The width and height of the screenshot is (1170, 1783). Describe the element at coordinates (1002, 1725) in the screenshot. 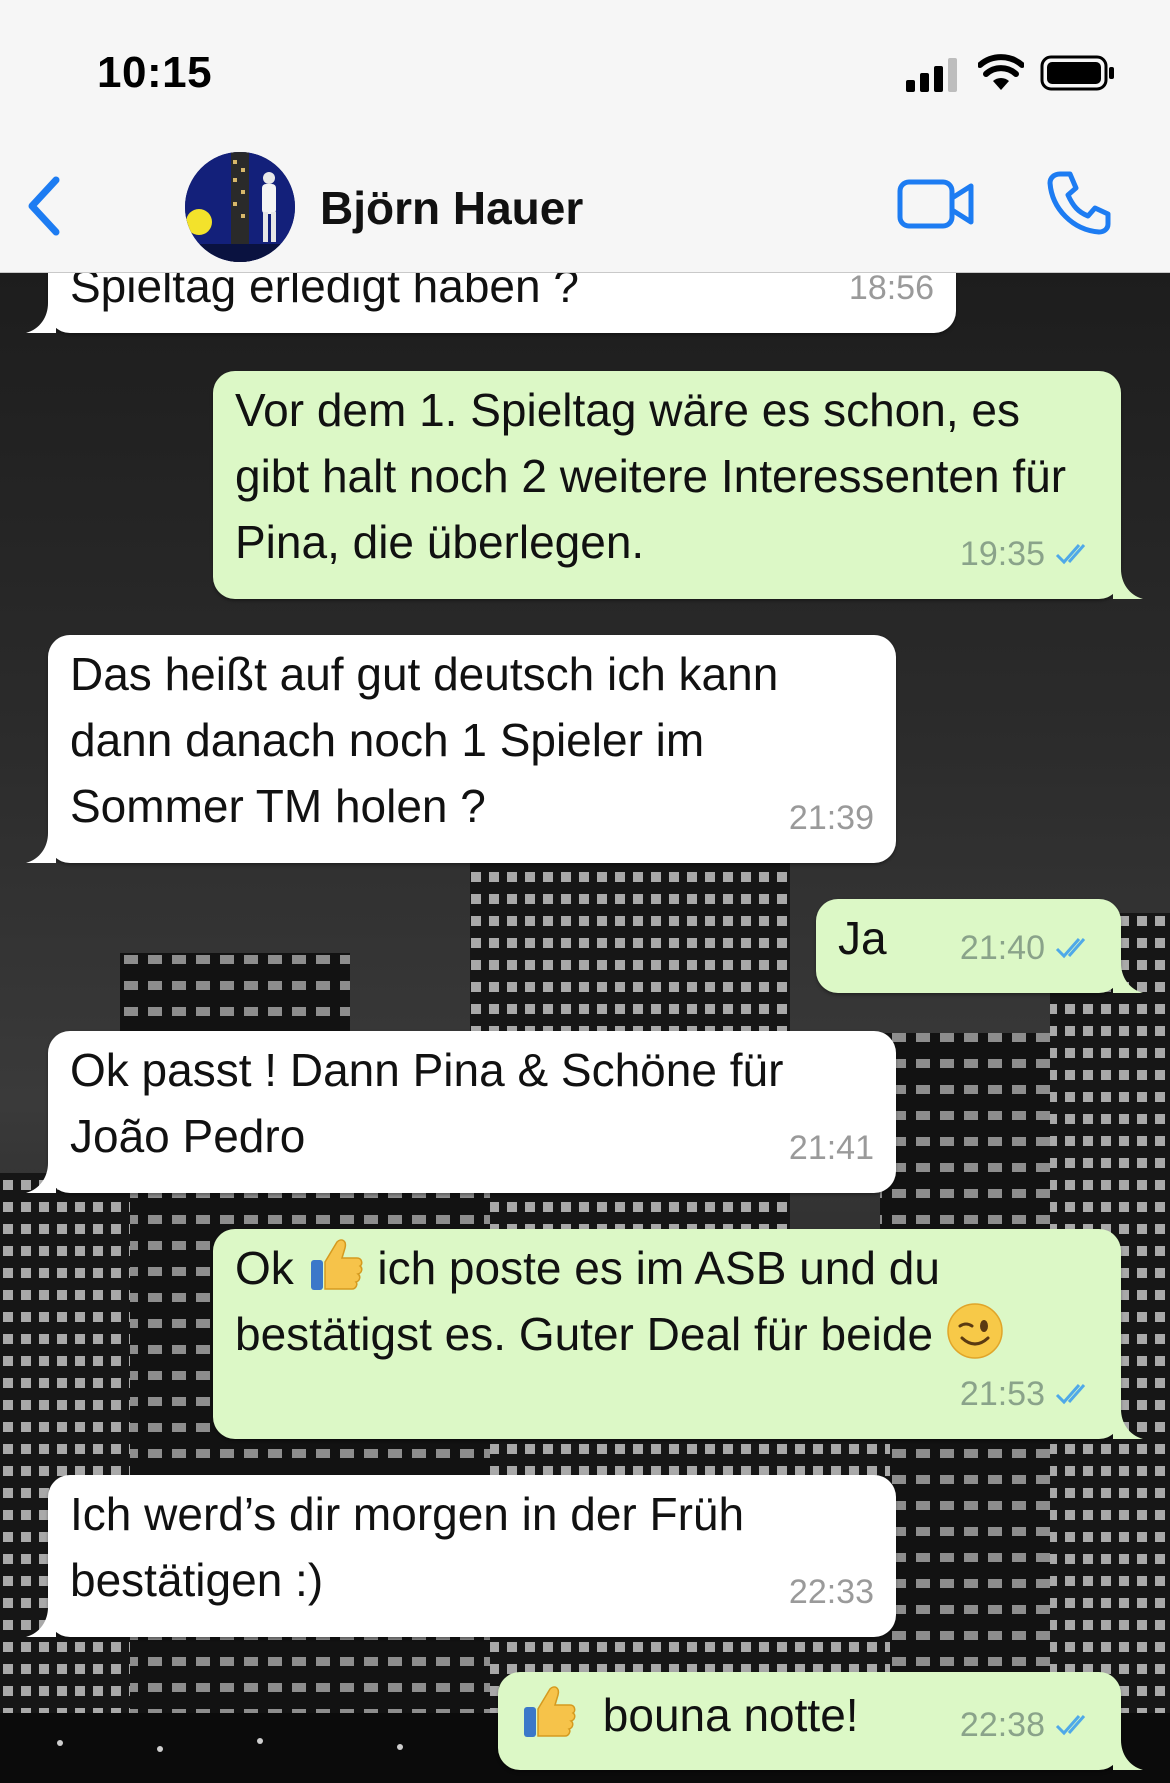

I see `message-time: 22:38` at that location.